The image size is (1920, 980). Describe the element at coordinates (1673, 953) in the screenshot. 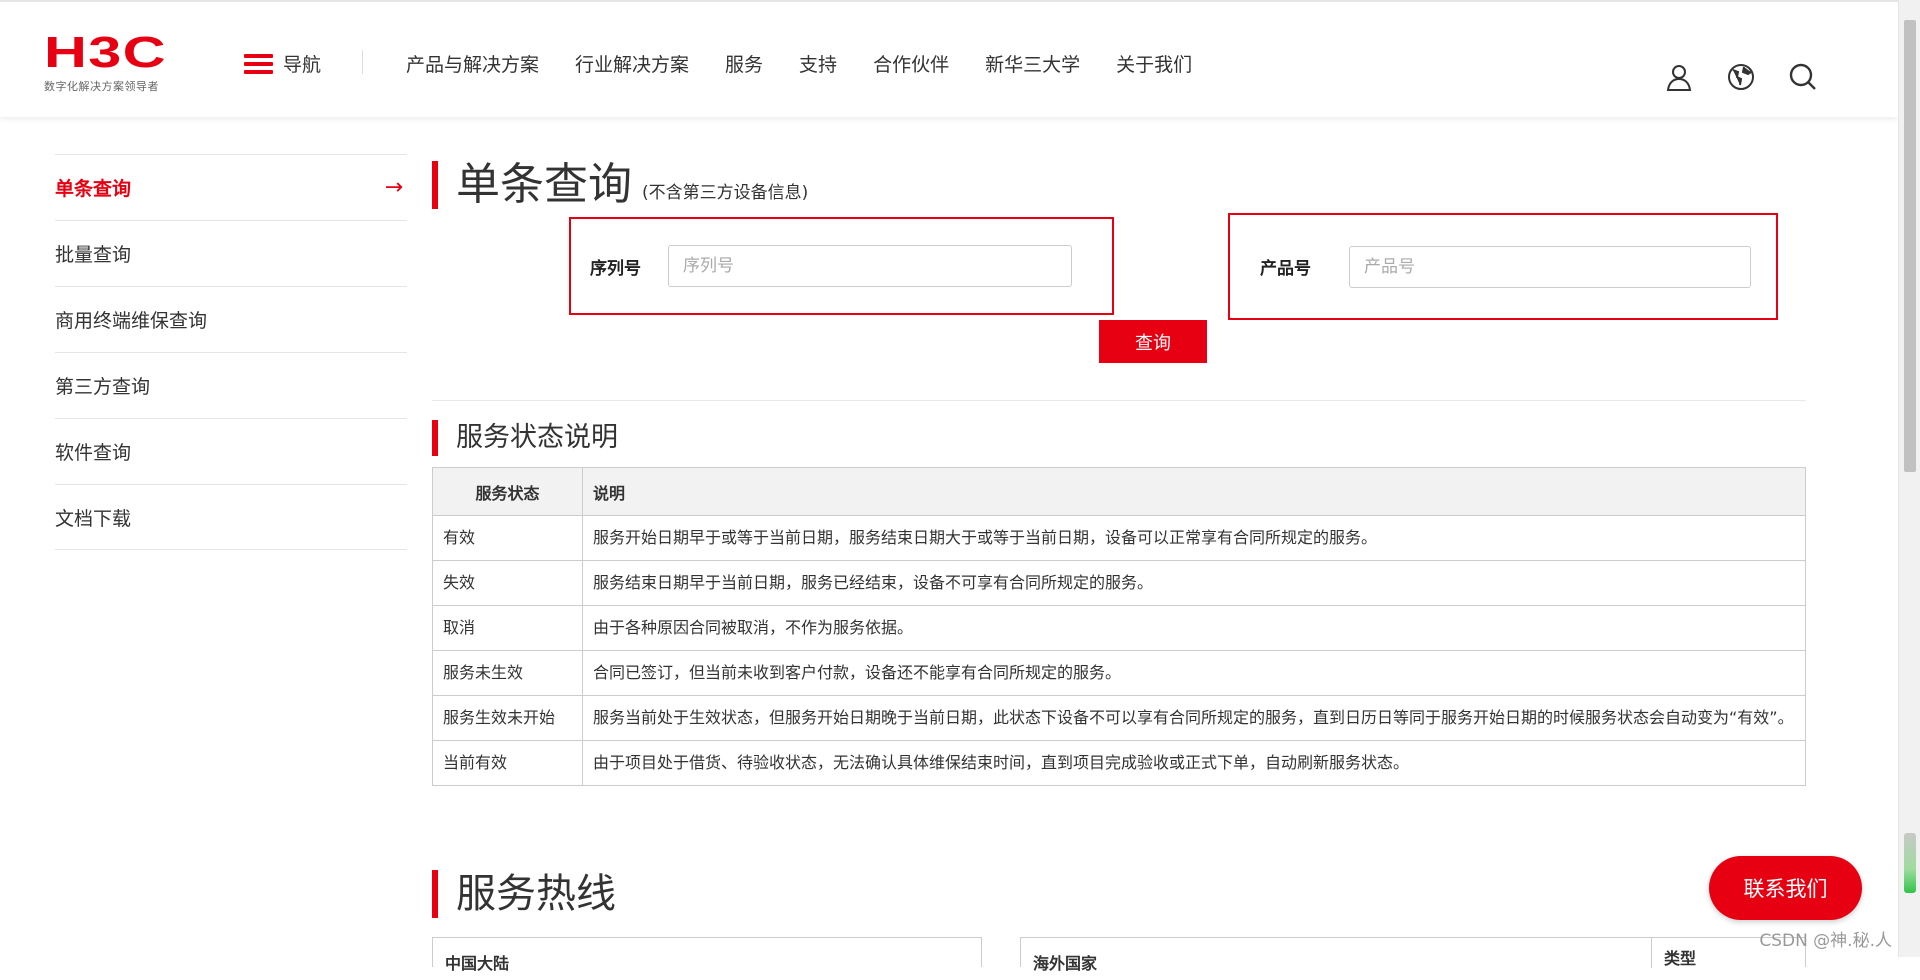

I see `column-header: 类型` at that location.